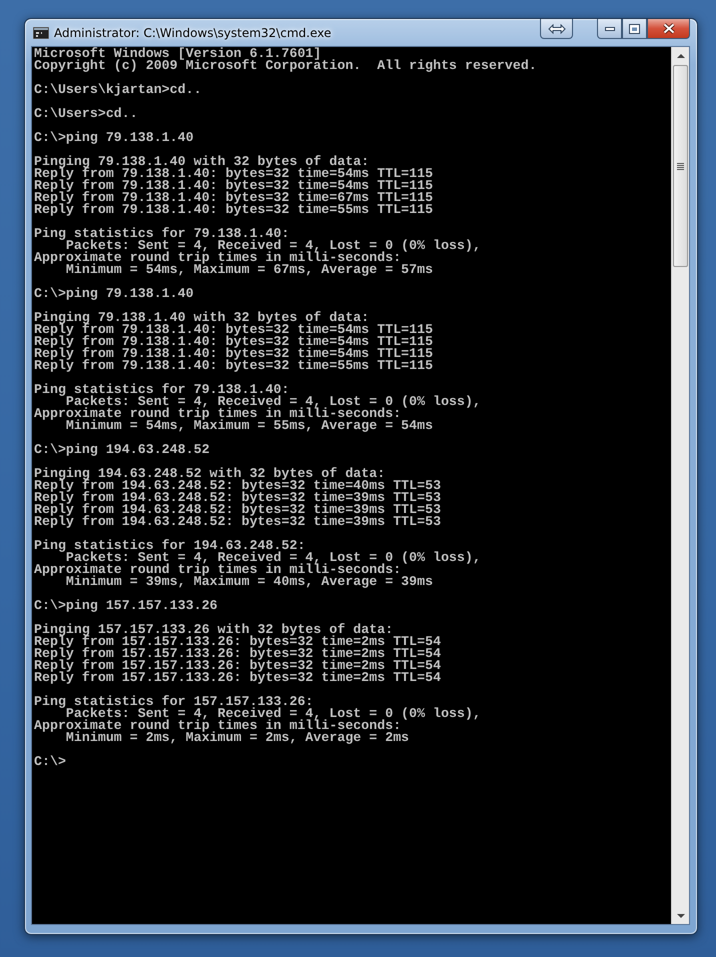 The image size is (716, 957). I want to click on console-line: Copyright (c) 2009 Microsoft Corporation. All rights reserved., so click(285, 66).